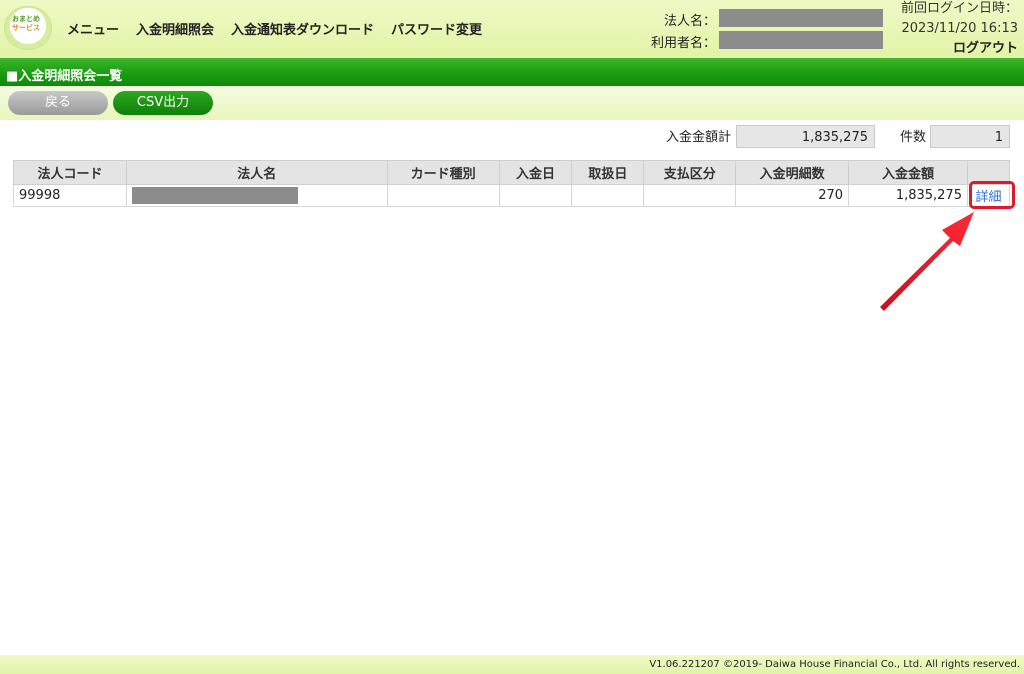 The height and width of the screenshot is (674, 1024). What do you see at coordinates (512, 72) in the screenshot?
I see `page-title: ■入金明細照会一覧` at bounding box center [512, 72].